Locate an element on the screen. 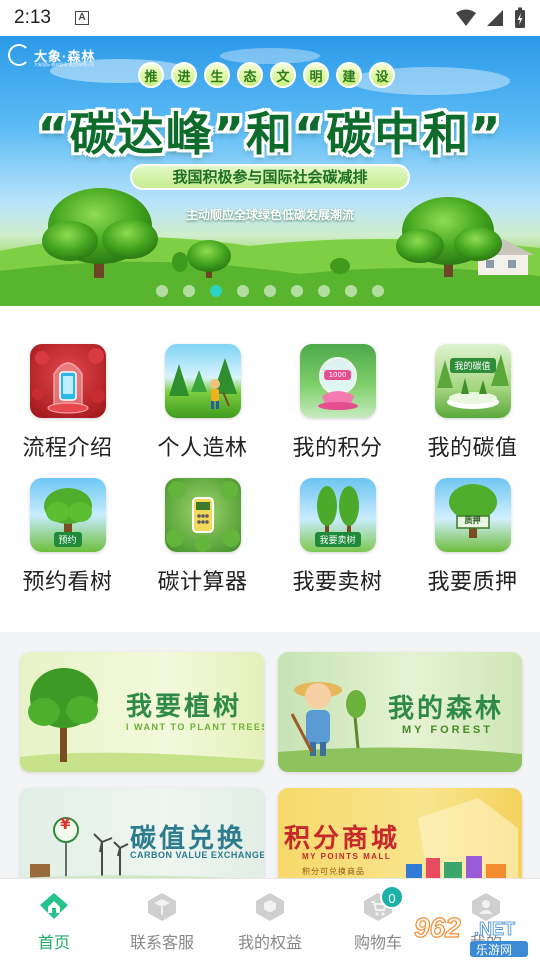  plant-card-title: 我要植树 is located at coordinates (184, 707).